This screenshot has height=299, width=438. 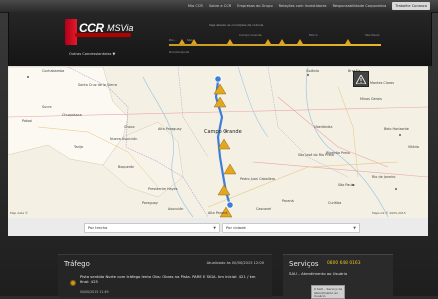 What do you see at coordinates (235, 263) in the screenshot?
I see `traffic-updated: Atualizado às 00/00/2015 12:00` at bounding box center [235, 263].